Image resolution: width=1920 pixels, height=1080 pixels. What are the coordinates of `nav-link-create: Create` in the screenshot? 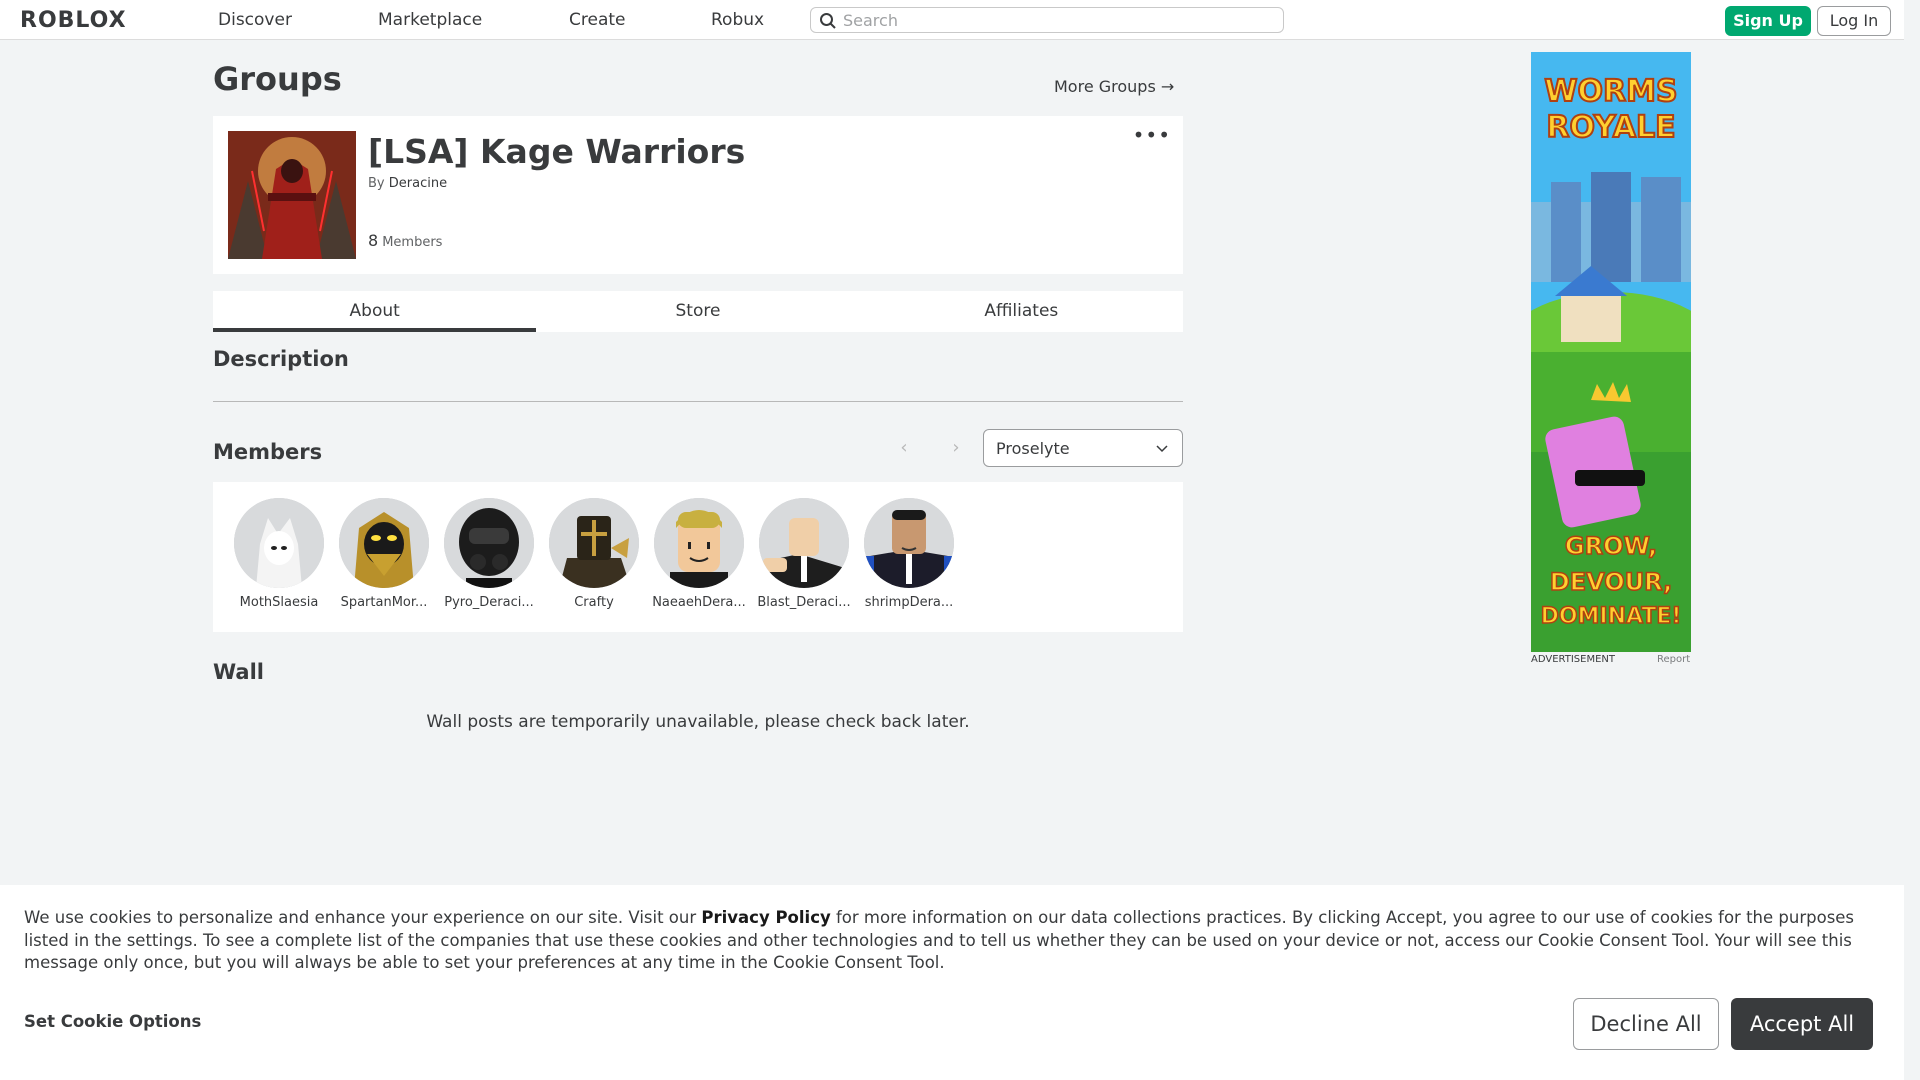 It's located at (597, 20).